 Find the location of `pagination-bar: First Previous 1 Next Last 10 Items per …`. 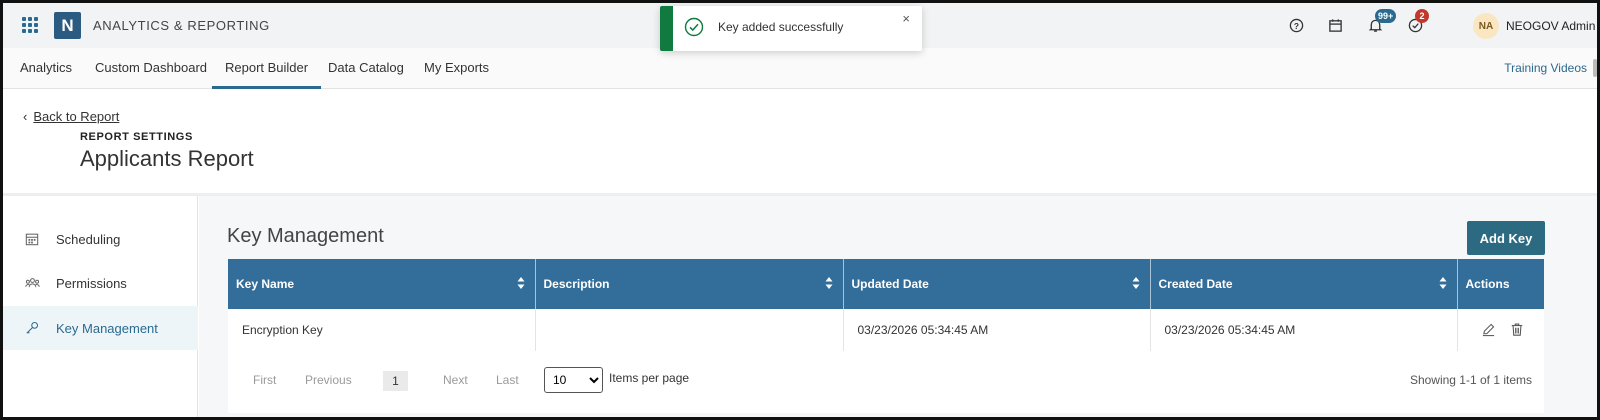

pagination-bar: First Previous 1 Next Last 10 Items per … is located at coordinates (886, 382).